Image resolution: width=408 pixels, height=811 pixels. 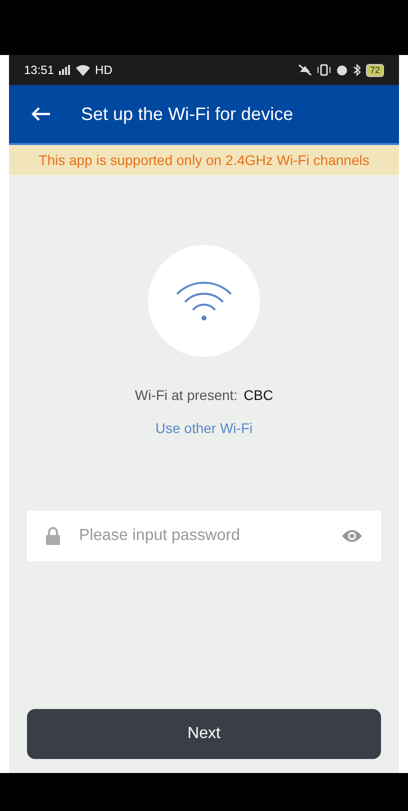 What do you see at coordinates (375, 70) in the screenshot?
I see `battery-level: 72` at bounding box center [375, 70].